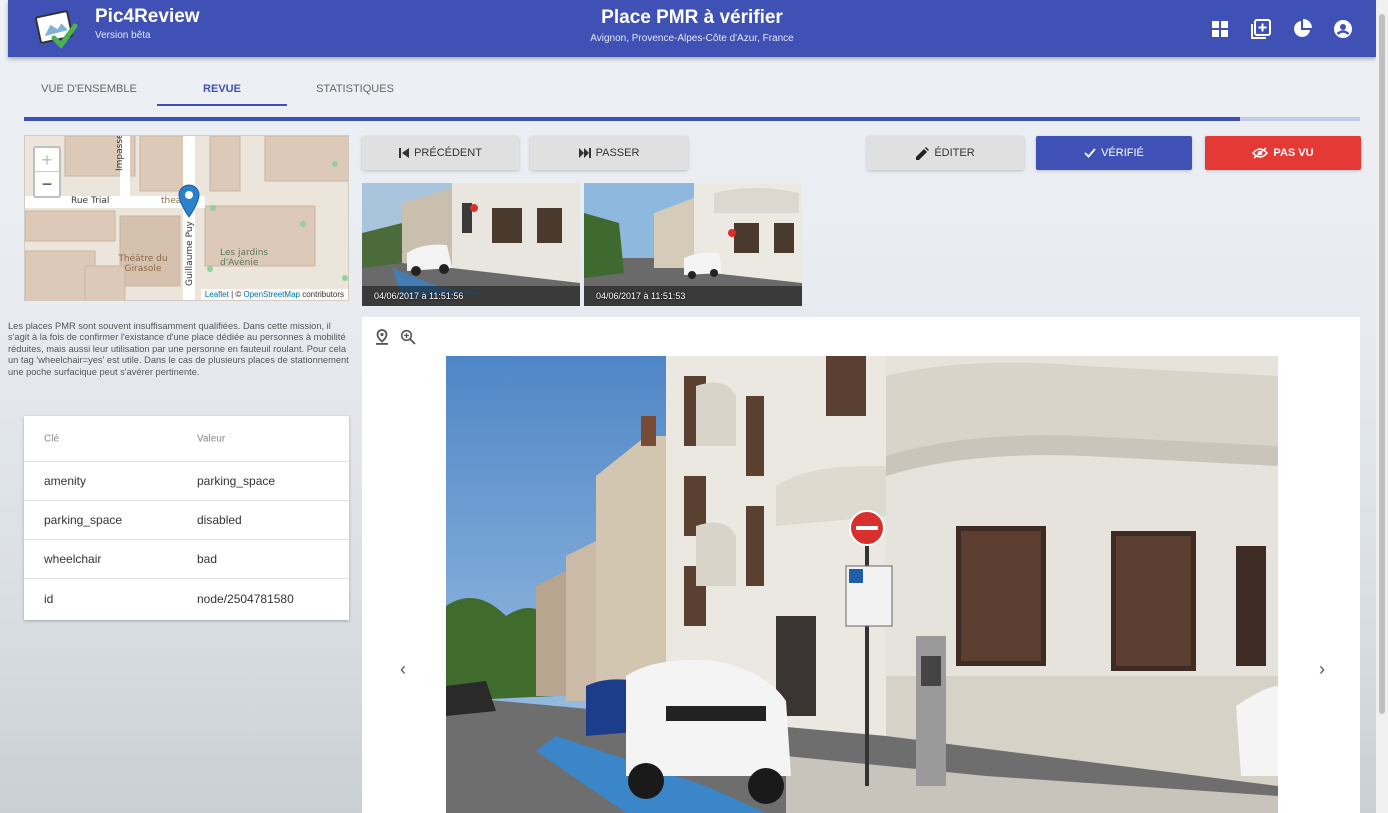  Describe the element at coordinates (382, 337) in the screenshot. I see `locate-marker-icon` at that location.